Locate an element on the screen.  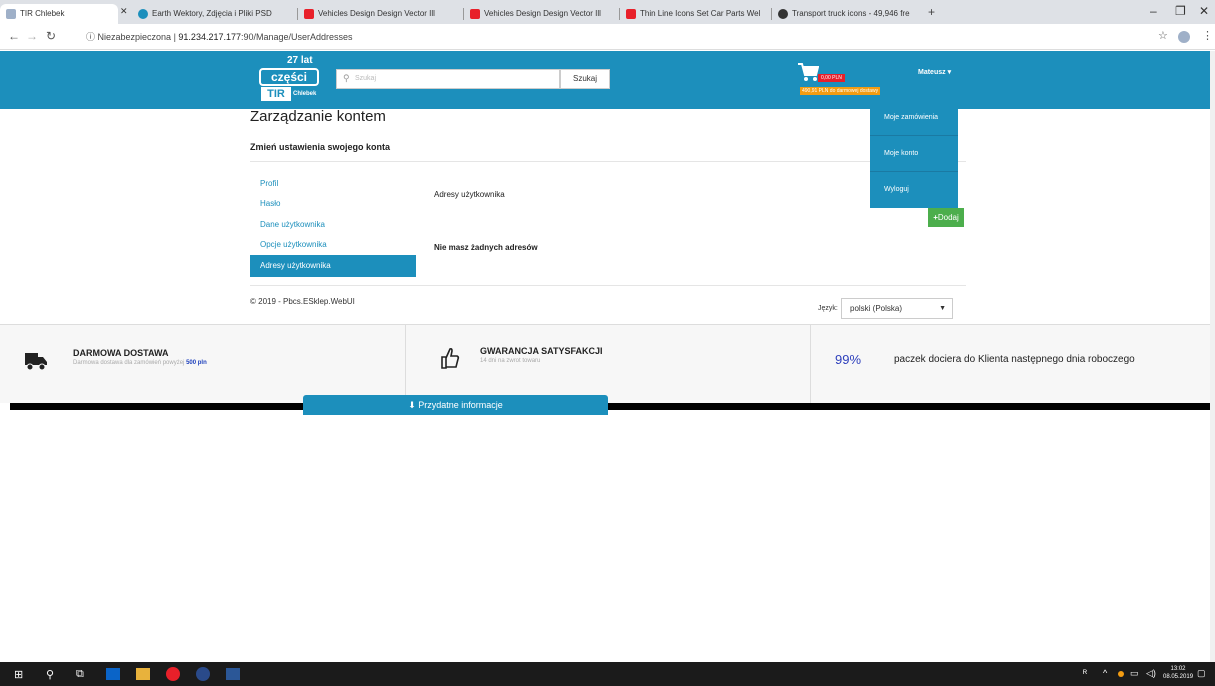
volume-icon: ◁) is located at coordinates (1151, 673).